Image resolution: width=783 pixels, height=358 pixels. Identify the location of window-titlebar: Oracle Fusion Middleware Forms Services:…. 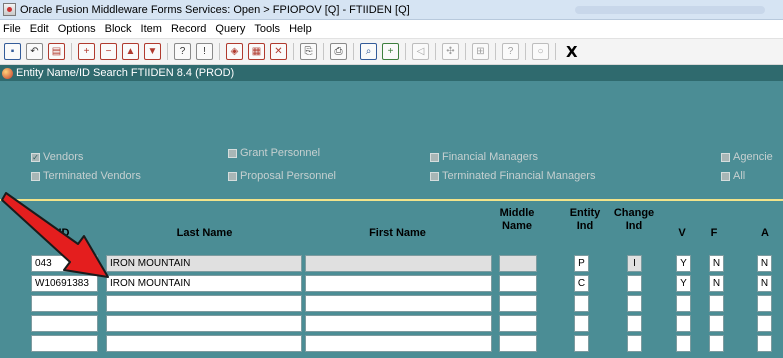
(391, 10).